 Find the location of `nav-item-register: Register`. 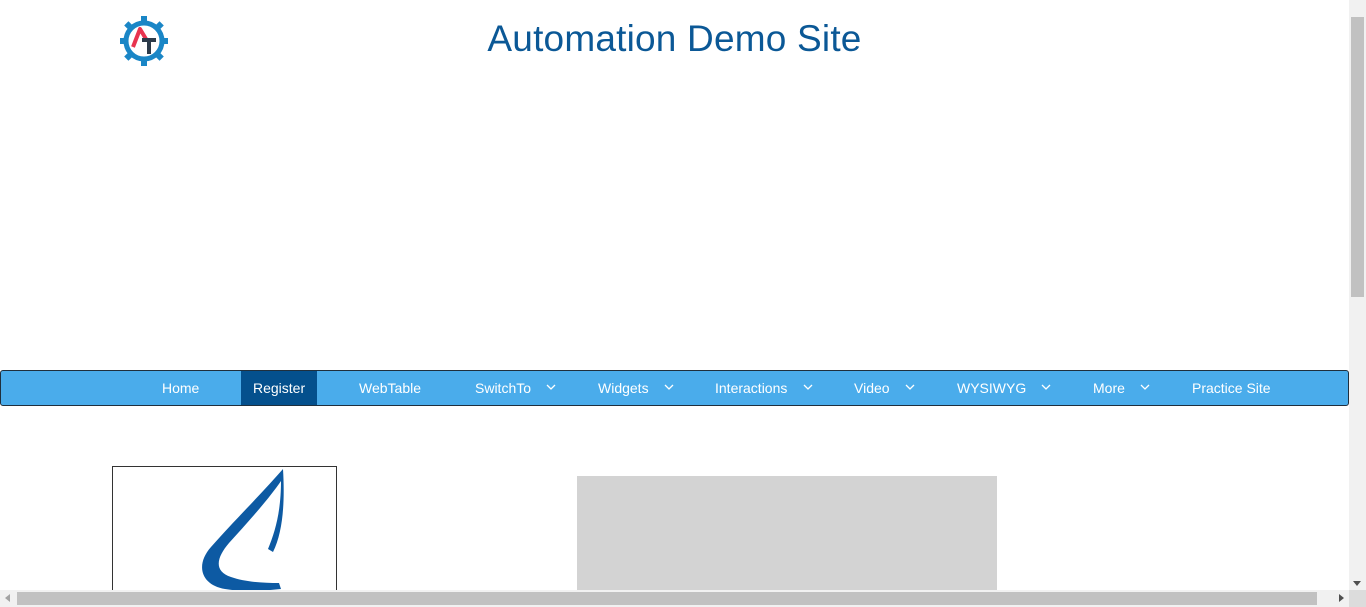

nav-item-register: Register is located at coordinates (279, 388).